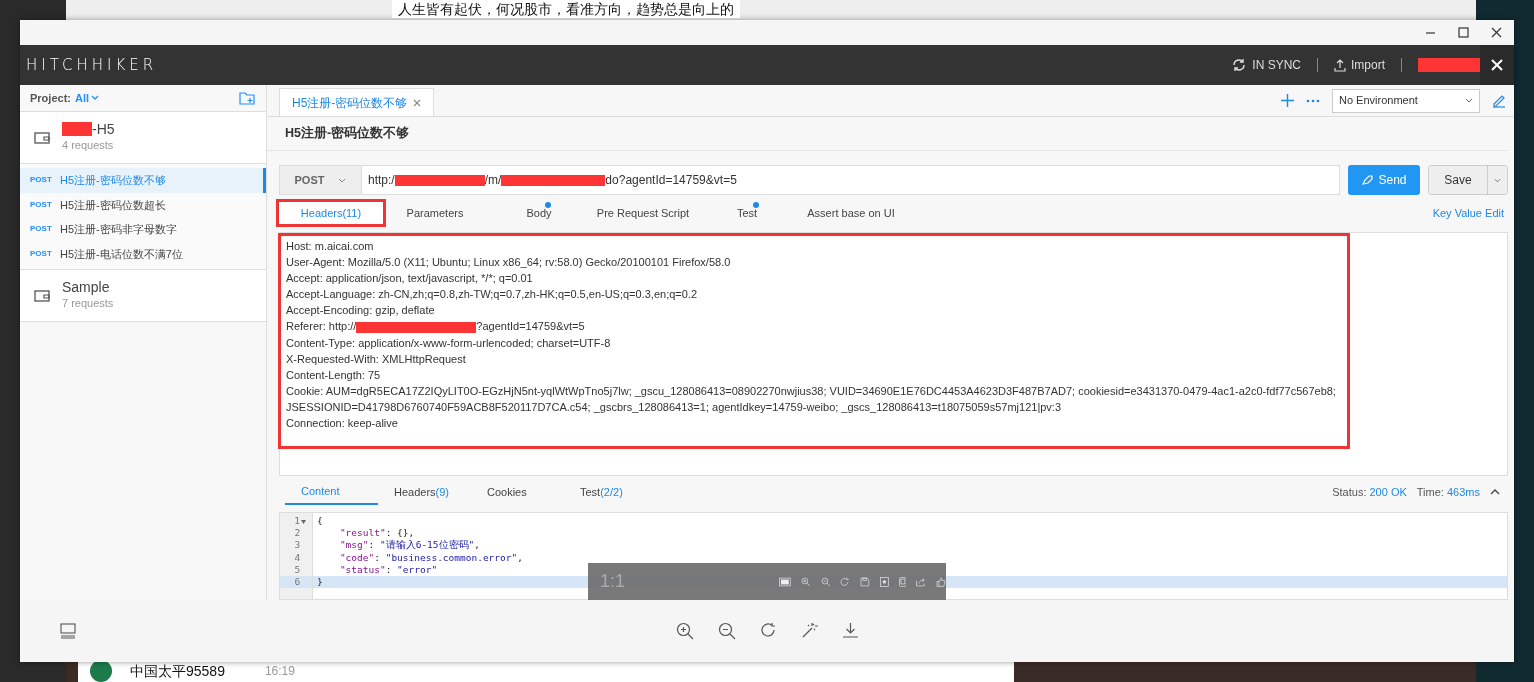 Image resolution: width=1534 pixels, height=682 pixels. What do you see at coordinates (92, 65) in the screenshot?
I see `app-logo: HITCHHIKER` at bounding box center [92, 65].